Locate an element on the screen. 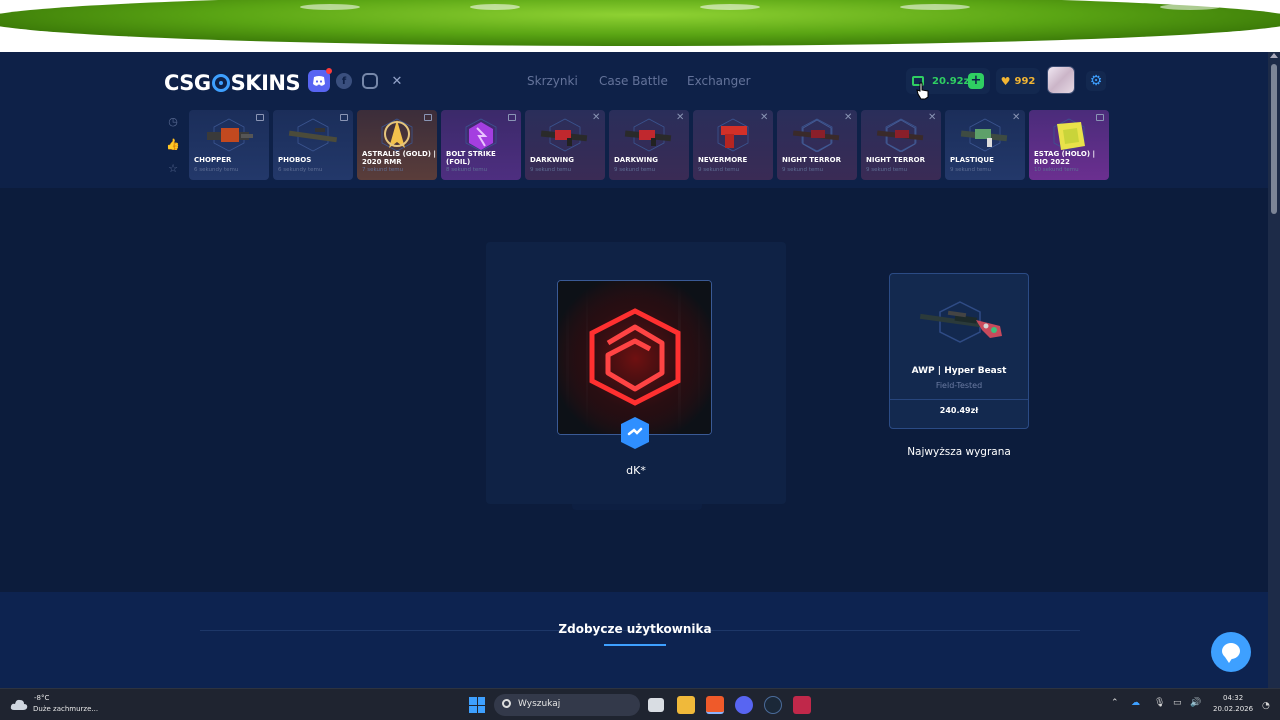  search-placeholder: Wyszukaj is located at coordinates (539, 704).